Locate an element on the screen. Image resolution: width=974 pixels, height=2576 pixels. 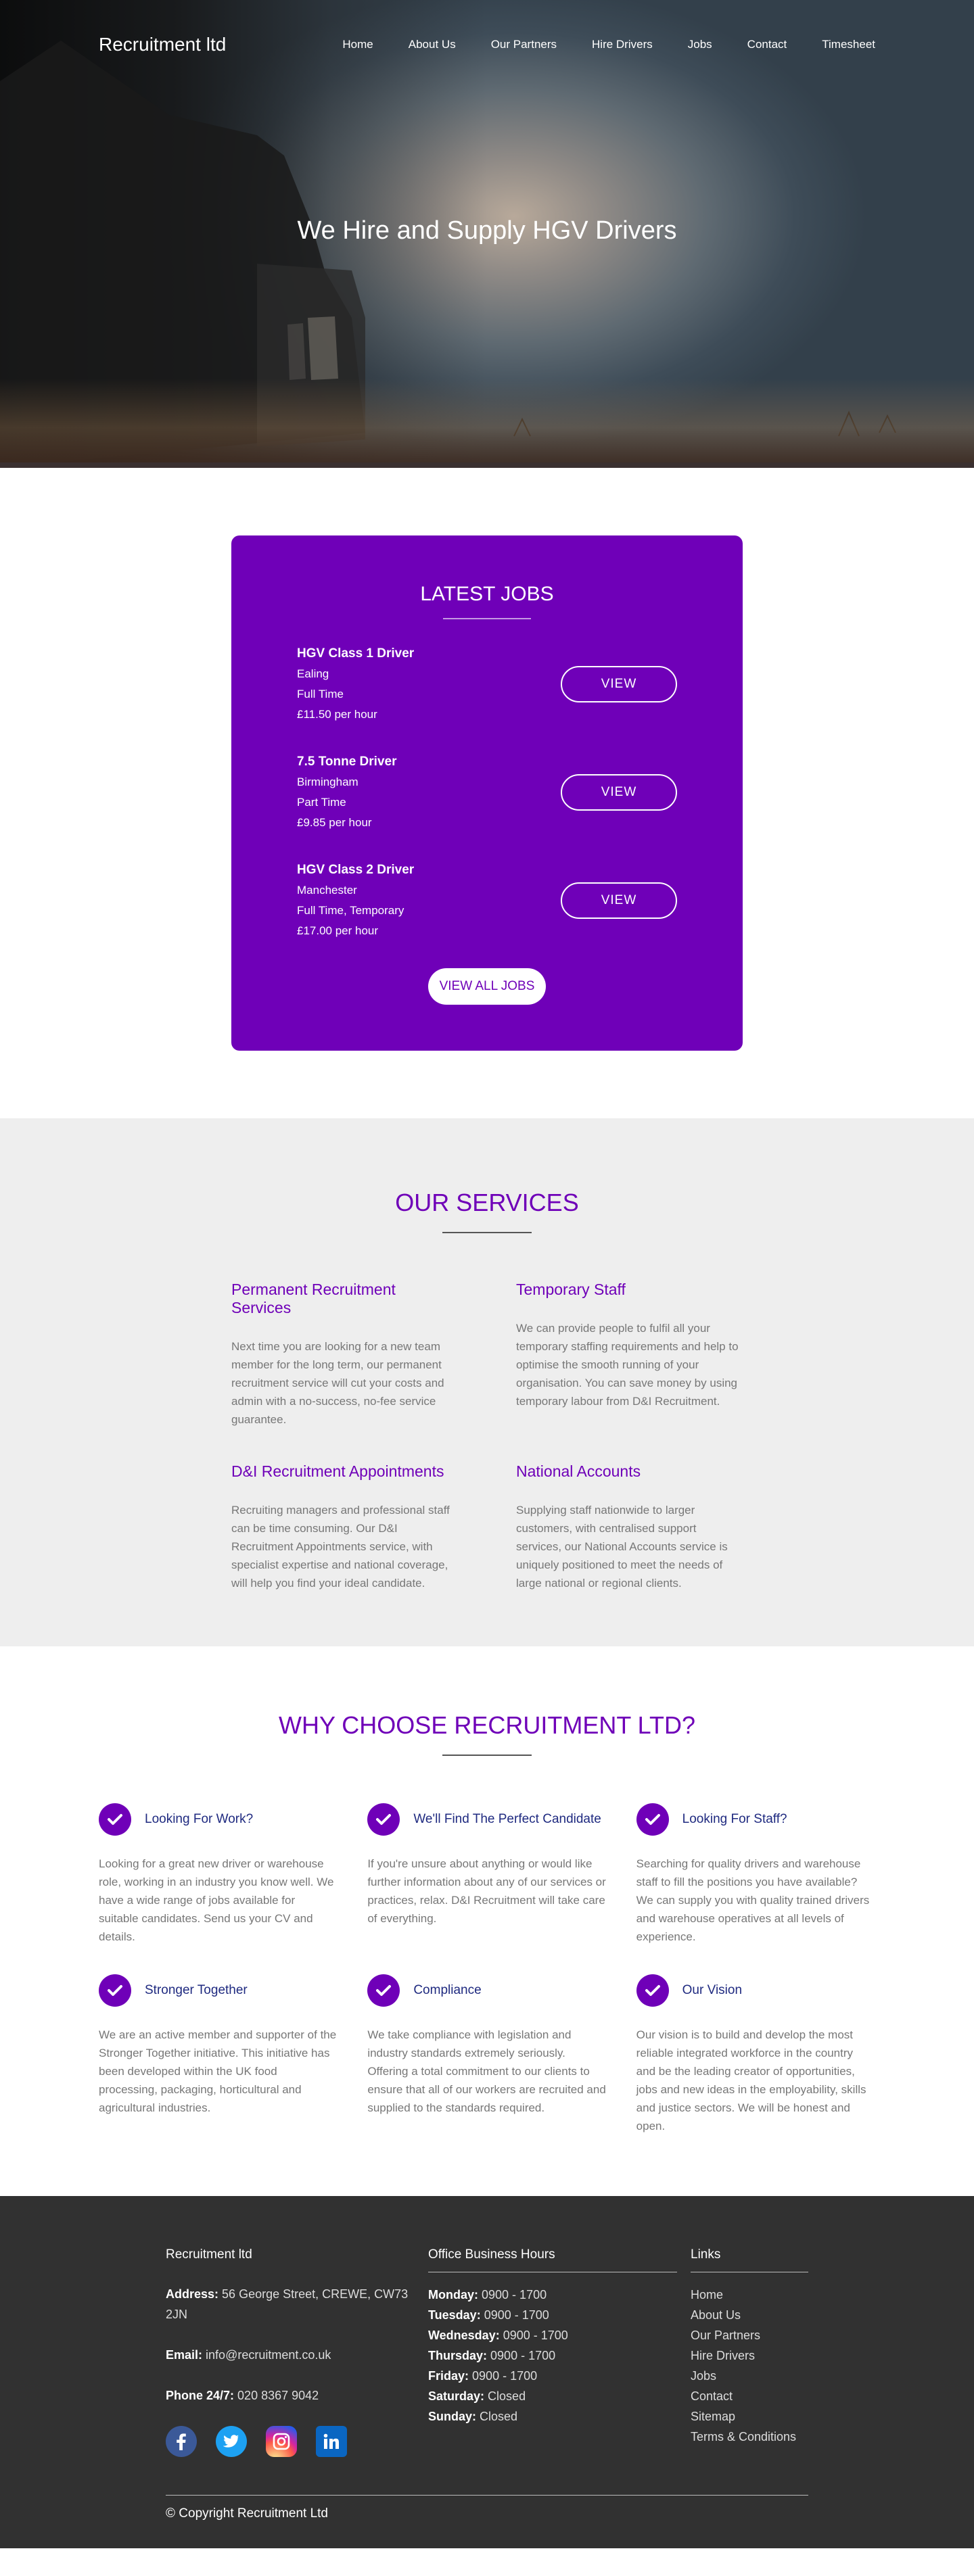
hours-row: Wednesday: 0900 - 1700 is located at coordinates (498, 2335).